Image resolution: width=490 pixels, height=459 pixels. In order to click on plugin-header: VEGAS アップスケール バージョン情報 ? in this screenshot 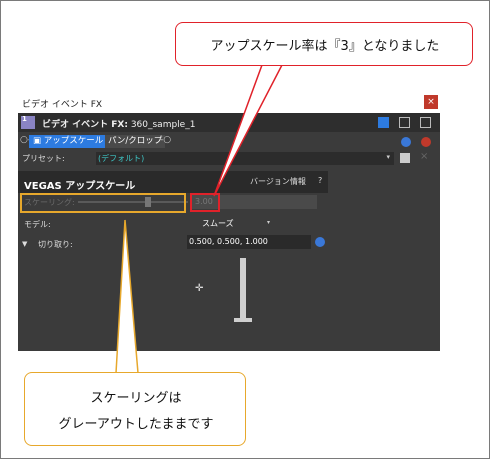, I will do `click(173, 182)`.